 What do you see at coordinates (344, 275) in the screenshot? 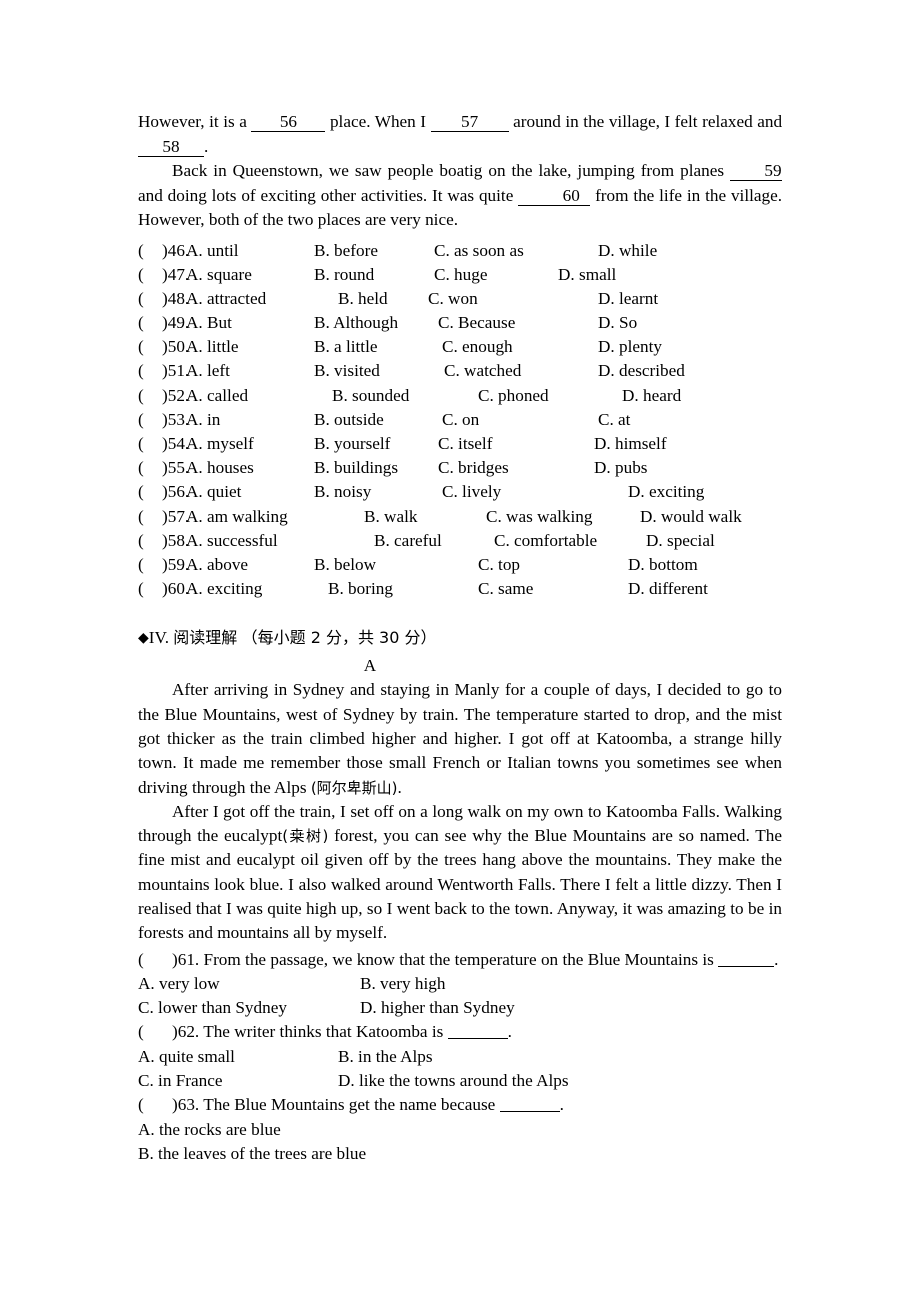
I see `option-b: B. round` at bounding box center [344, 275].